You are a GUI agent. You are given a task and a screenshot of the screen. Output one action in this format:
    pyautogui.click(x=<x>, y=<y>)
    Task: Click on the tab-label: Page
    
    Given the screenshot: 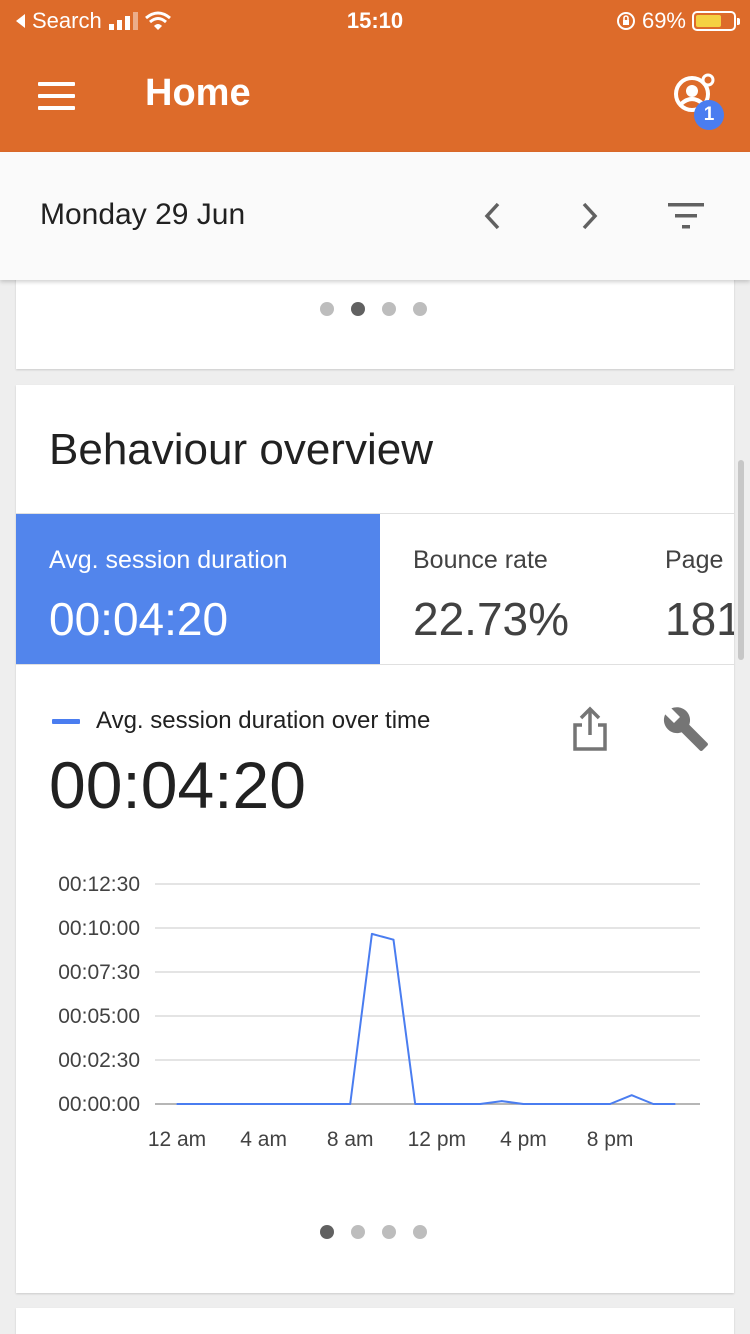 What is the action you would take?
    pyautogui.click(x=694, y=560)
    